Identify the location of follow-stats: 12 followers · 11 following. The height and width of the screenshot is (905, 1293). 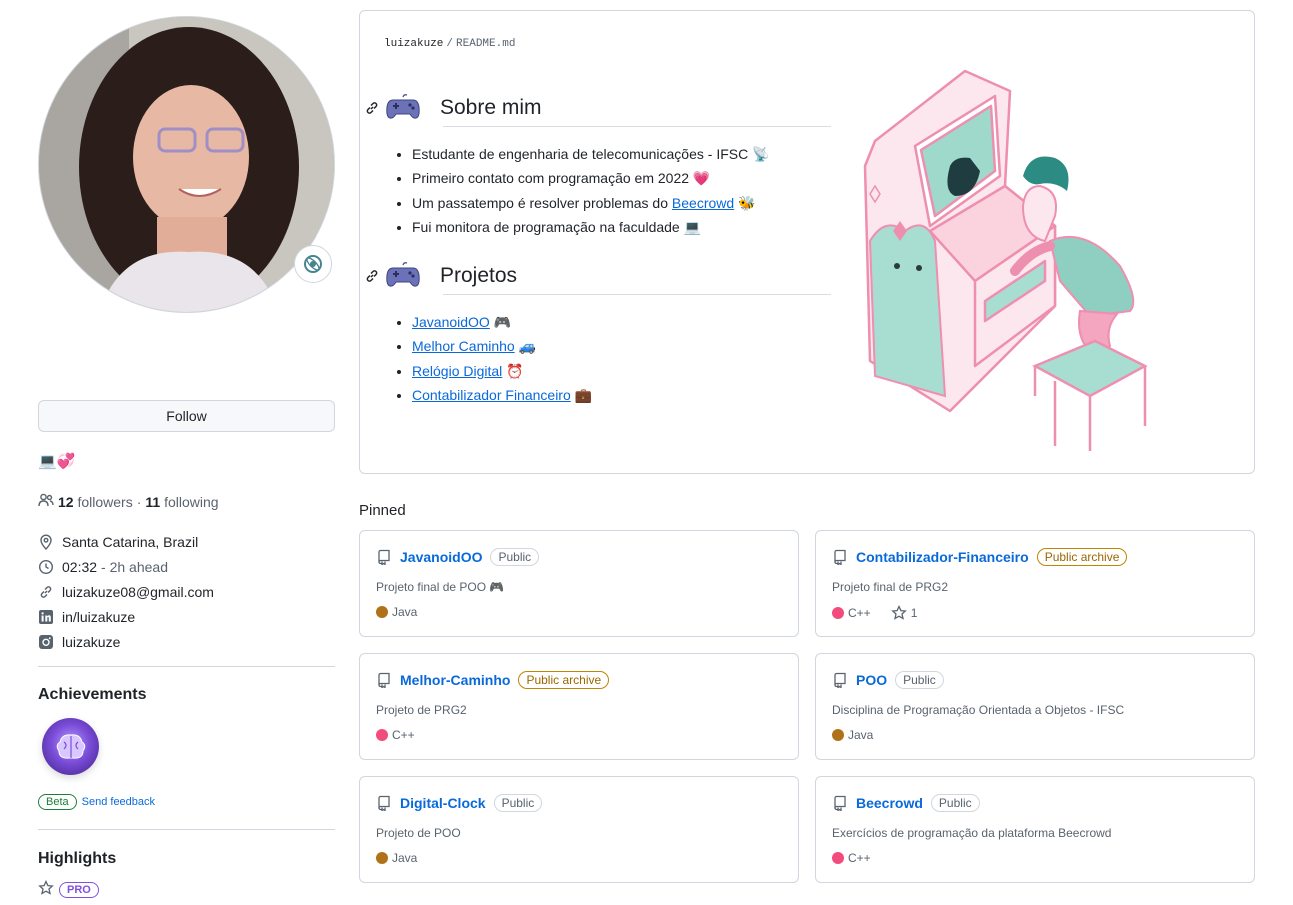
(128, 501).